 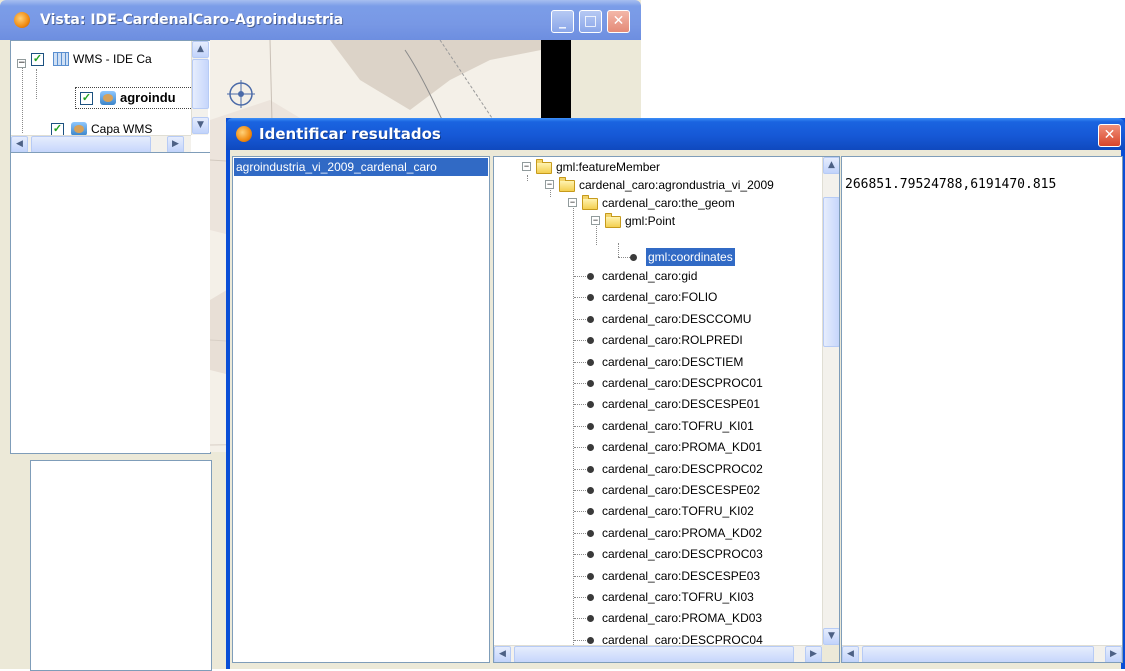 I want to click on dialog-close-button: ✕, so click(x=1109, y=135).